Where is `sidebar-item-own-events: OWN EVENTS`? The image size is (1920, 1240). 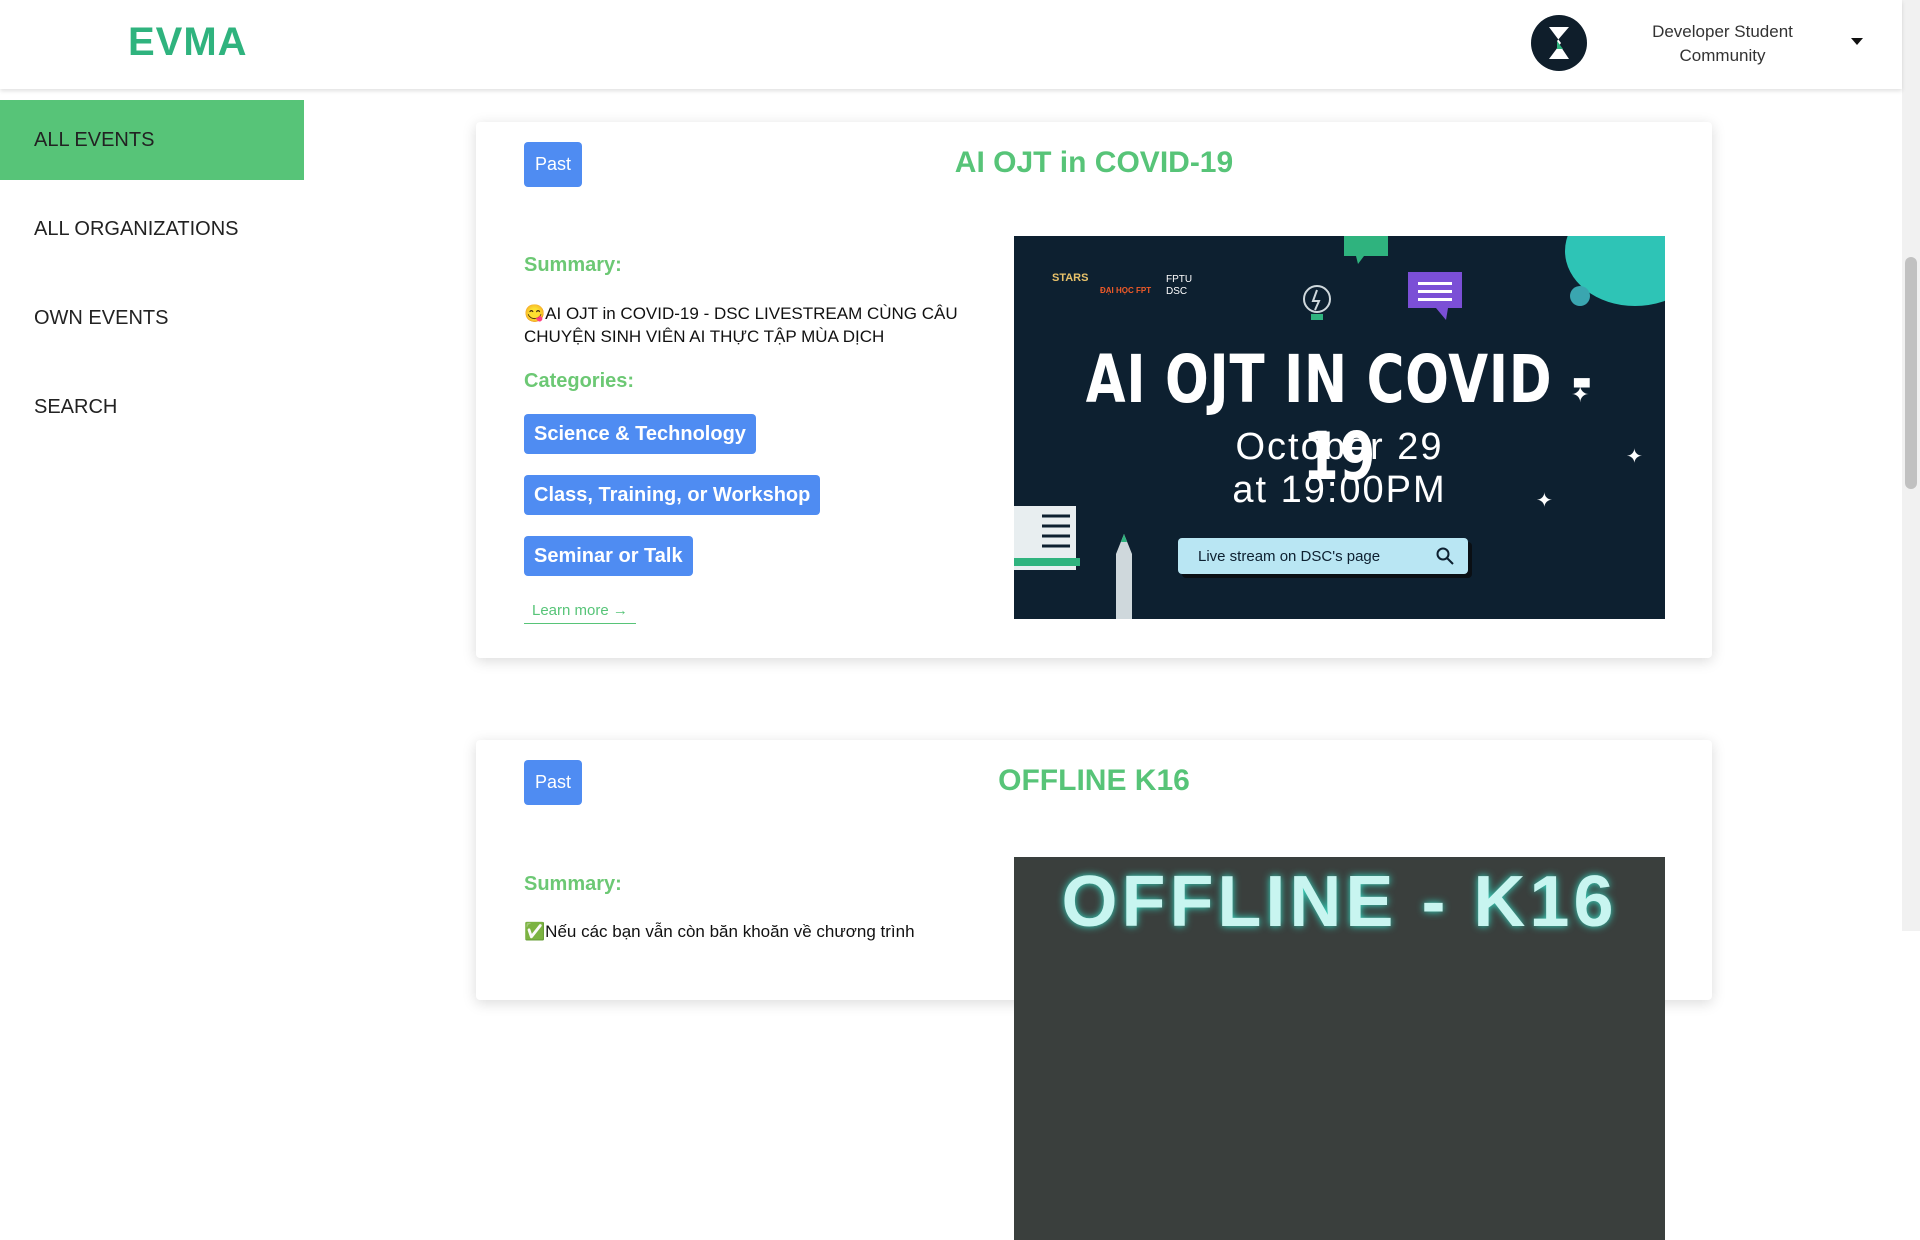
sidebar-item-own-events: OWN EVENTS is located at coordinates (152, 318).